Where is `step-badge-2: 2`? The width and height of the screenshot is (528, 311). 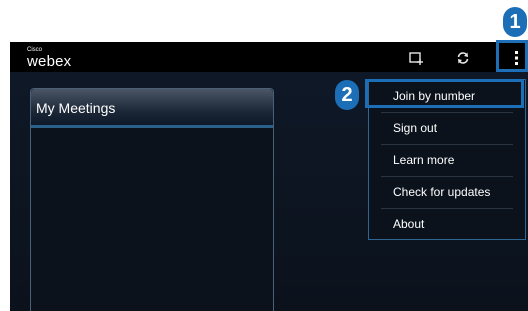
step-badge-2: 2 is located at coordinates (347, 95).